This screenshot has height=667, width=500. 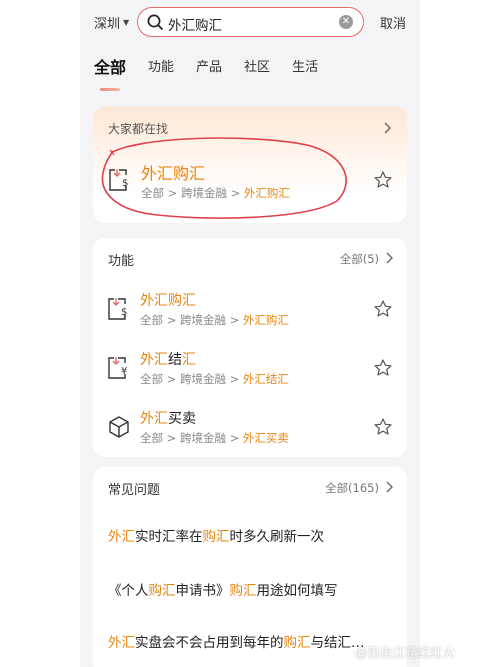 I want to click on popular-path: 全部 > 跨境金融 > 外汇购汇, so click(x=215, y=193).